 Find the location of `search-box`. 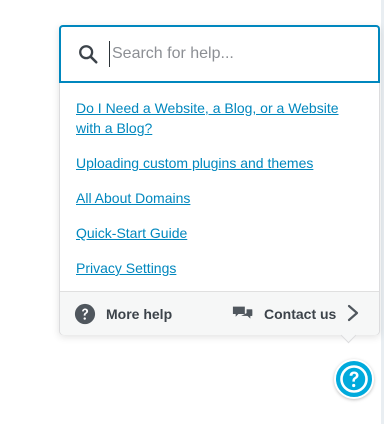

search-box is located at coordinates (219, 54).